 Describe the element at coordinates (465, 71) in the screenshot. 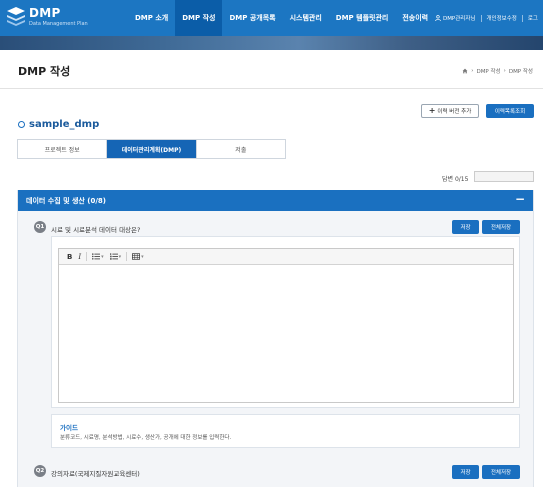

I see `home-icon` at that location.